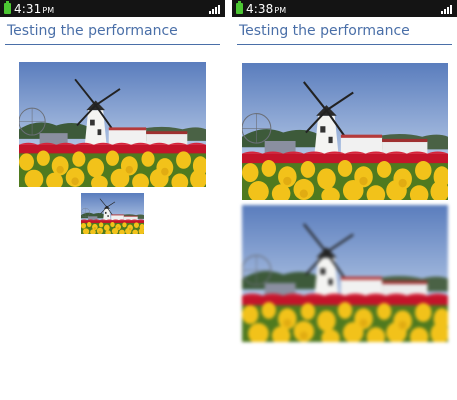 The height and width of the screenshot is (400, 457). What do you see at coordinates (266, 8) in the screenshot?
I see `status-time: 4:38PM` at bounding box center [266, 8].